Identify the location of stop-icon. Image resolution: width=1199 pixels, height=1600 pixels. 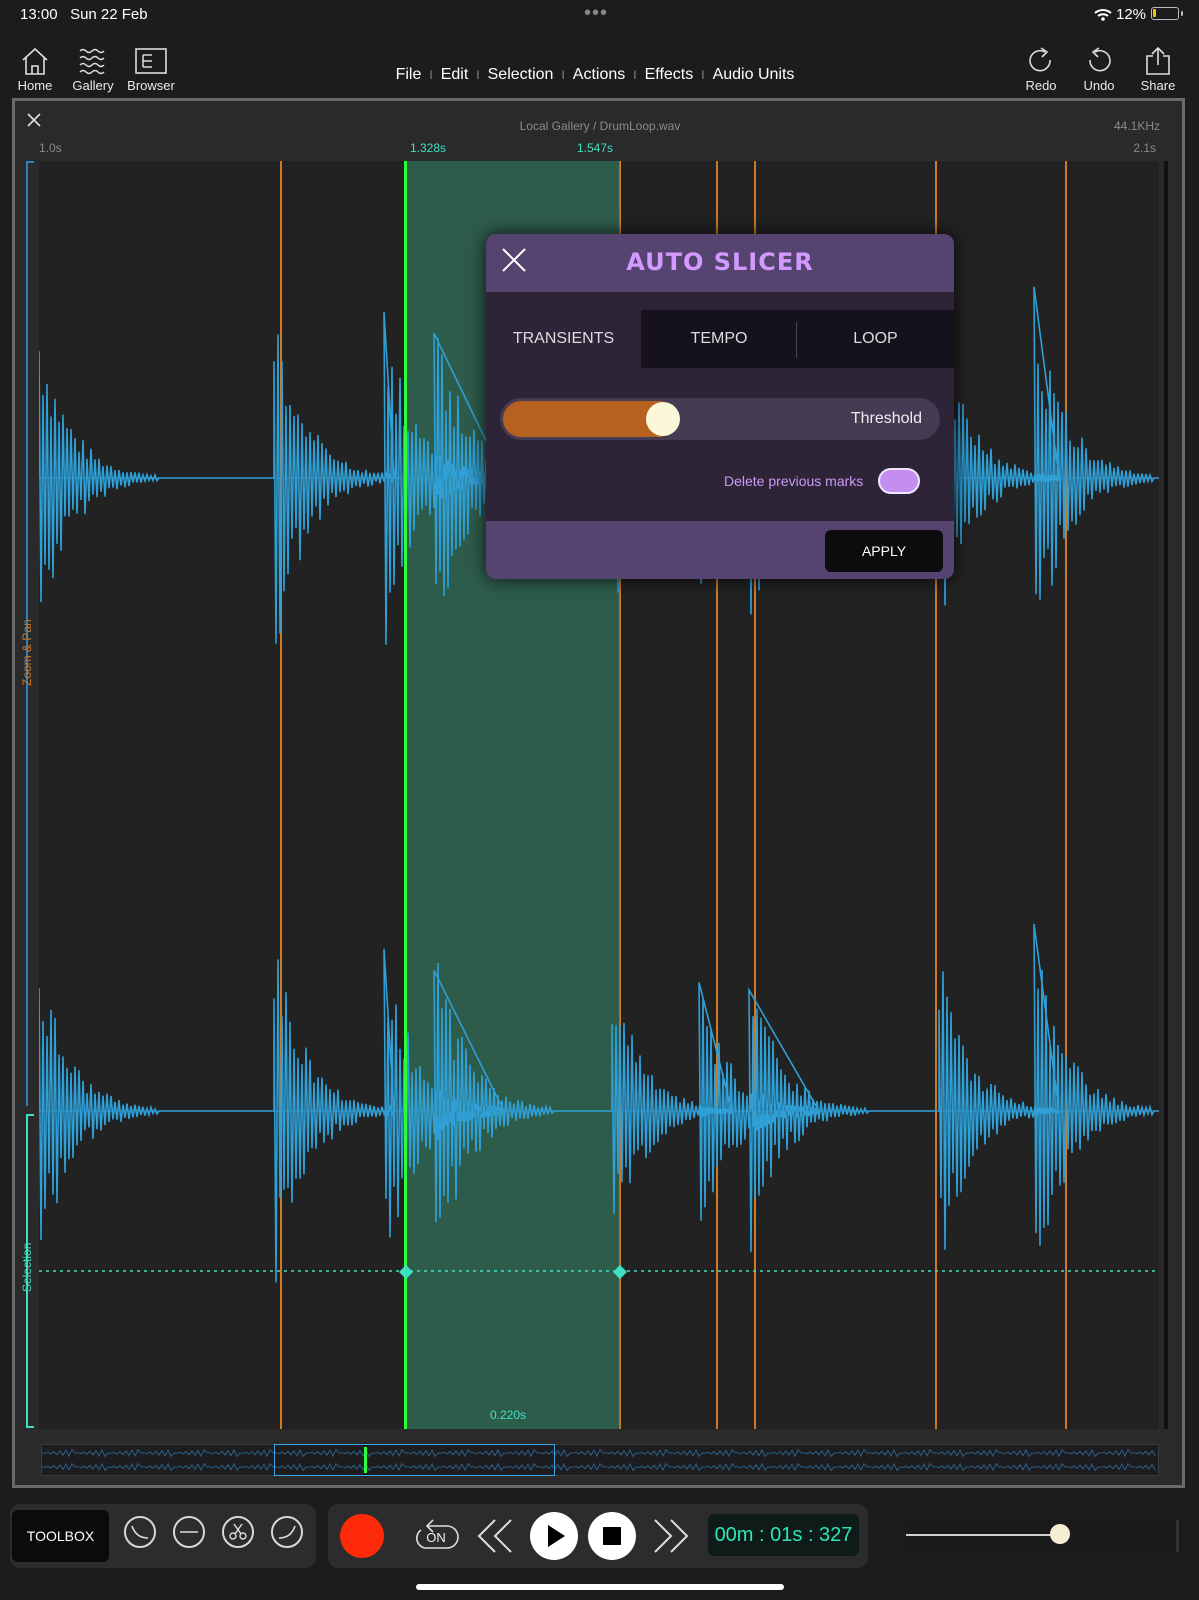
(612, 1536).